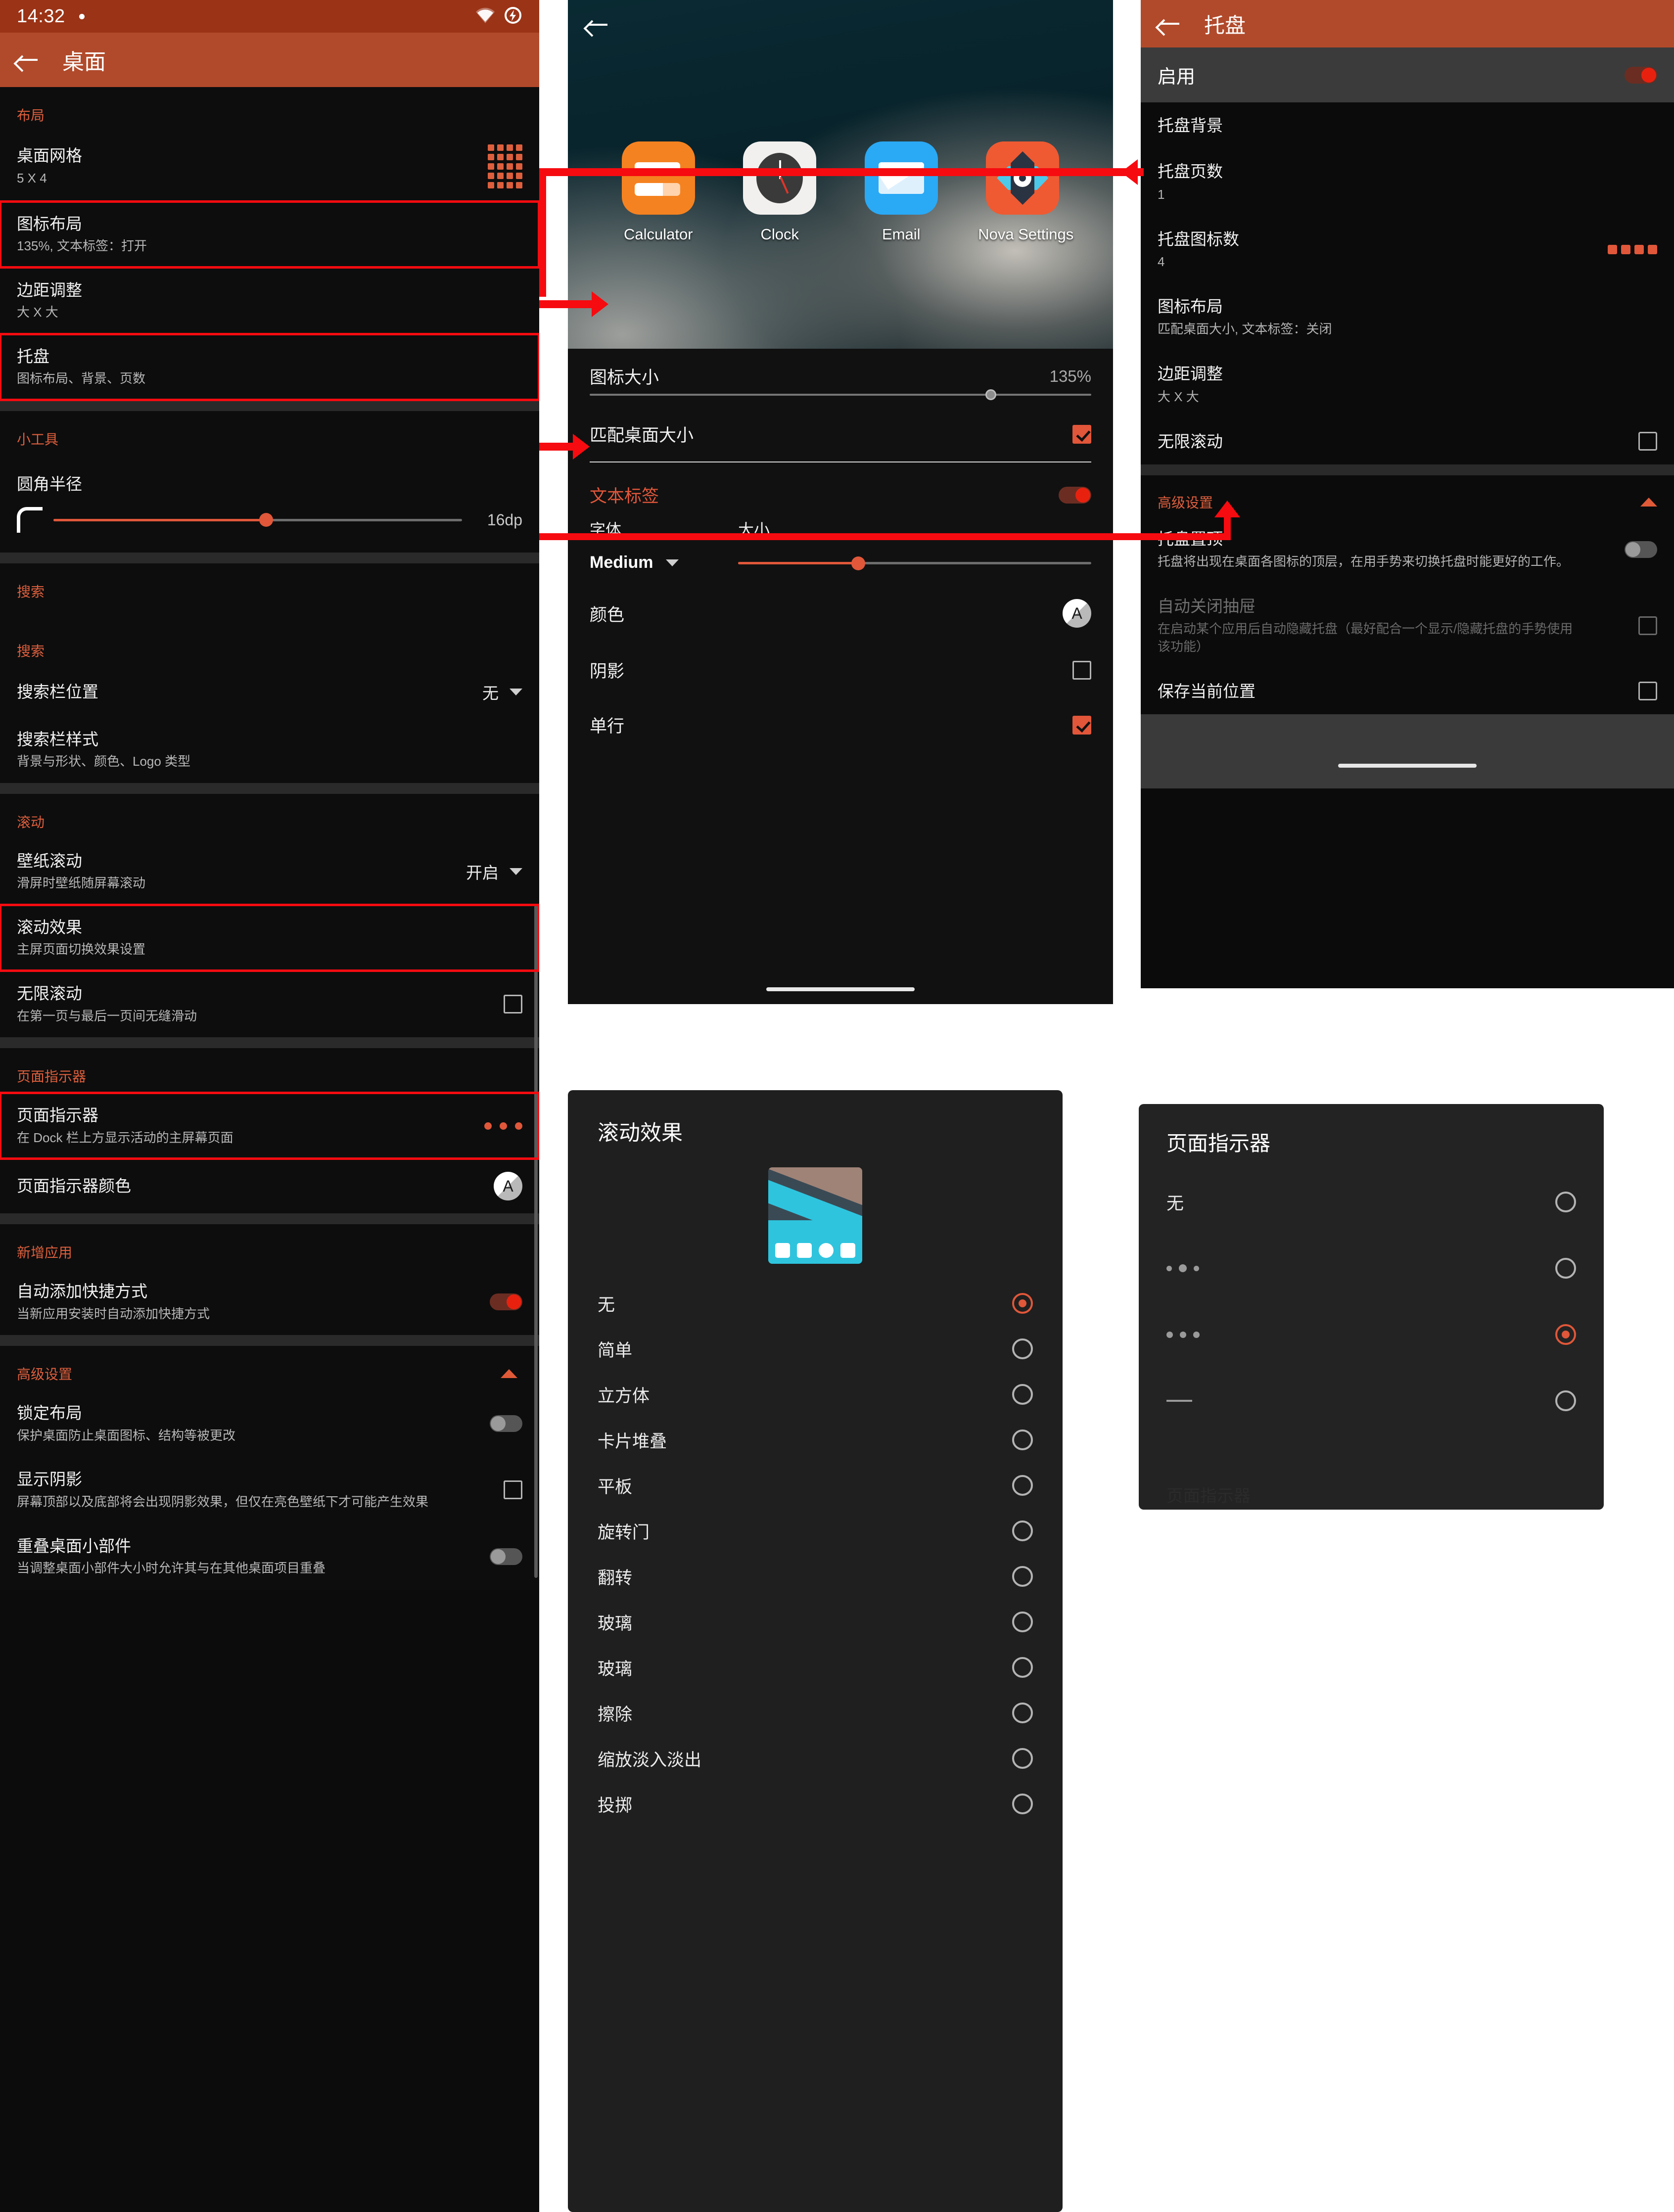  What do you see at coordinates (815, 1668) in the screenshot?
I see `scroll-option-glass-2: 玻璃` at bounding box center [815, 1668].